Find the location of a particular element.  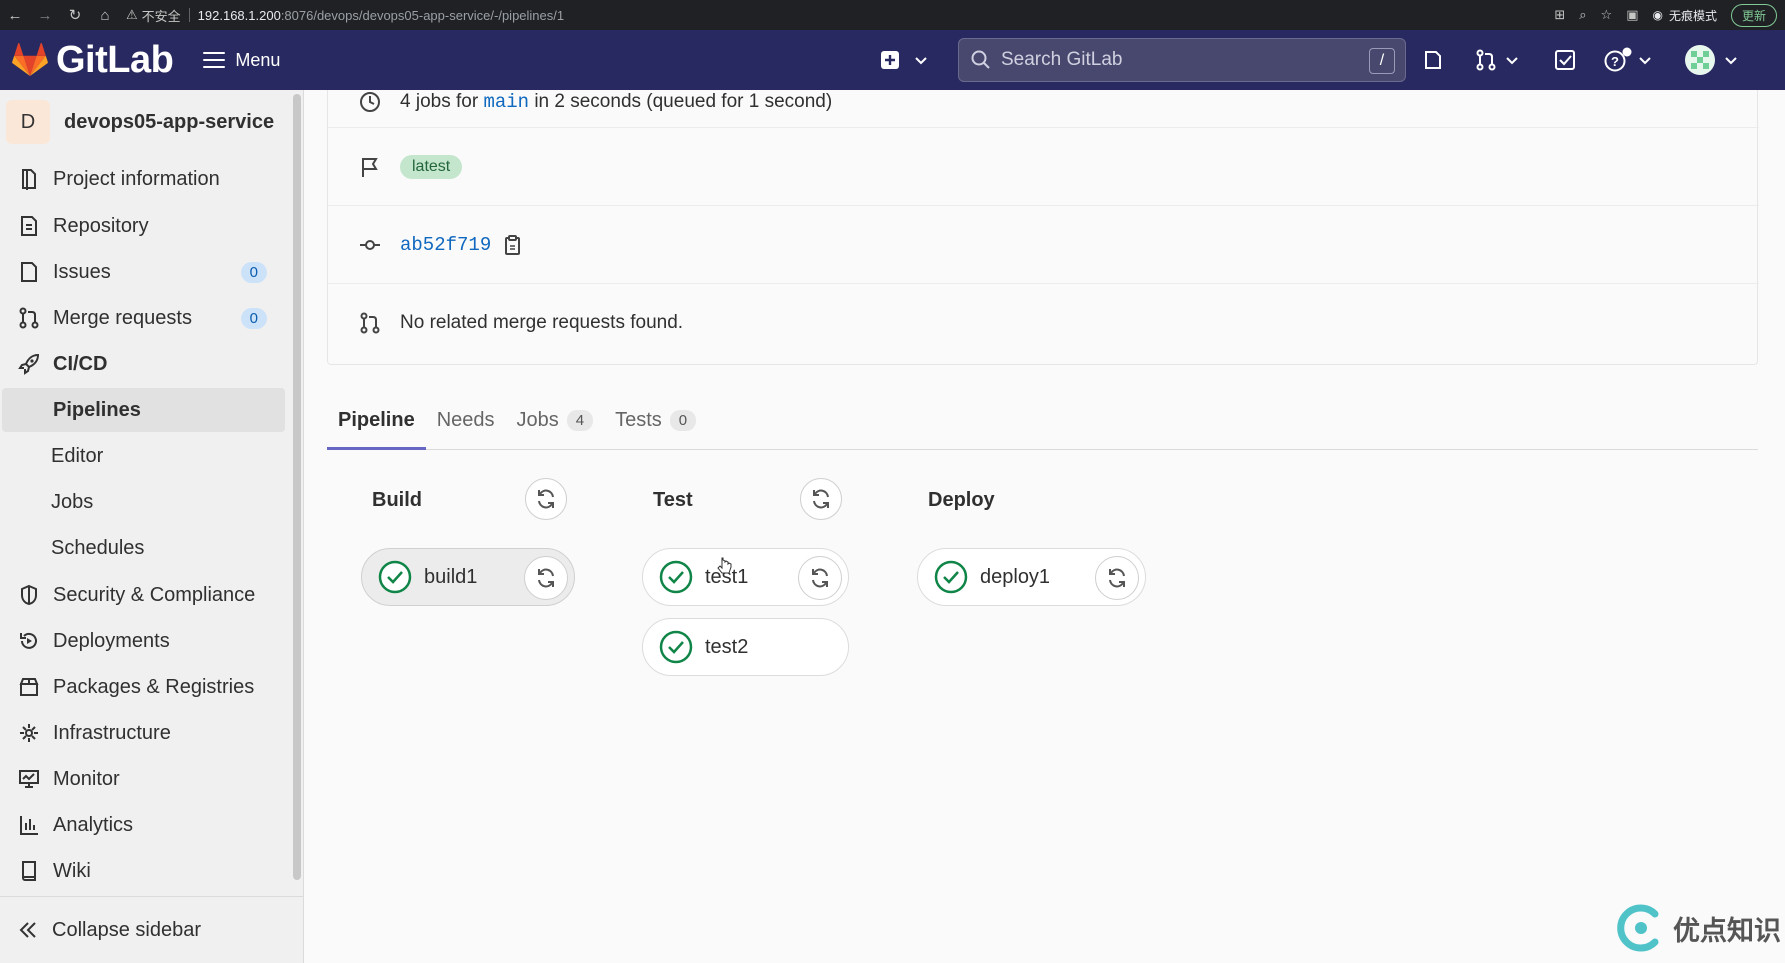

sidebar-item-label: Security & Compliance is located at coordinates (154, 594).